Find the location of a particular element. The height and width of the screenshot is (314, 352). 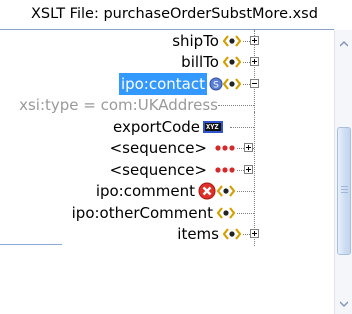

substitution-icon: S is located at coordinates (216, 84).